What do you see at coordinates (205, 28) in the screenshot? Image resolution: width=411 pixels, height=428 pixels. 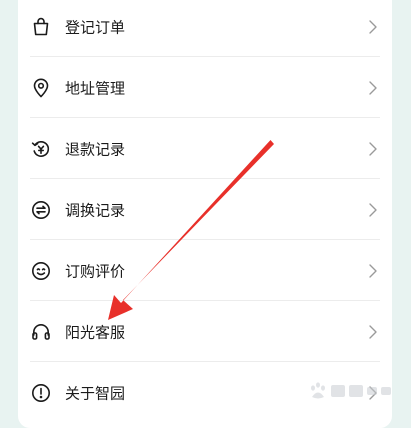 I see `menu-item-register-order: 登记订单` at bounding box center [205, 28].